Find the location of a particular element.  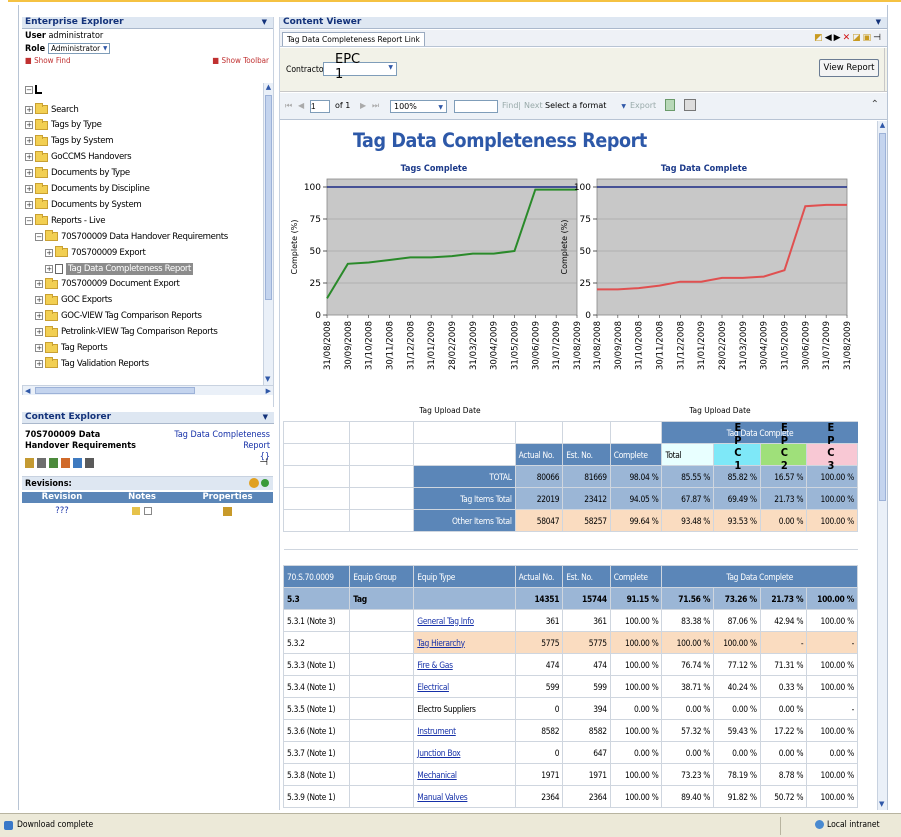

top-accent-line is located at coordinates (454, 2).